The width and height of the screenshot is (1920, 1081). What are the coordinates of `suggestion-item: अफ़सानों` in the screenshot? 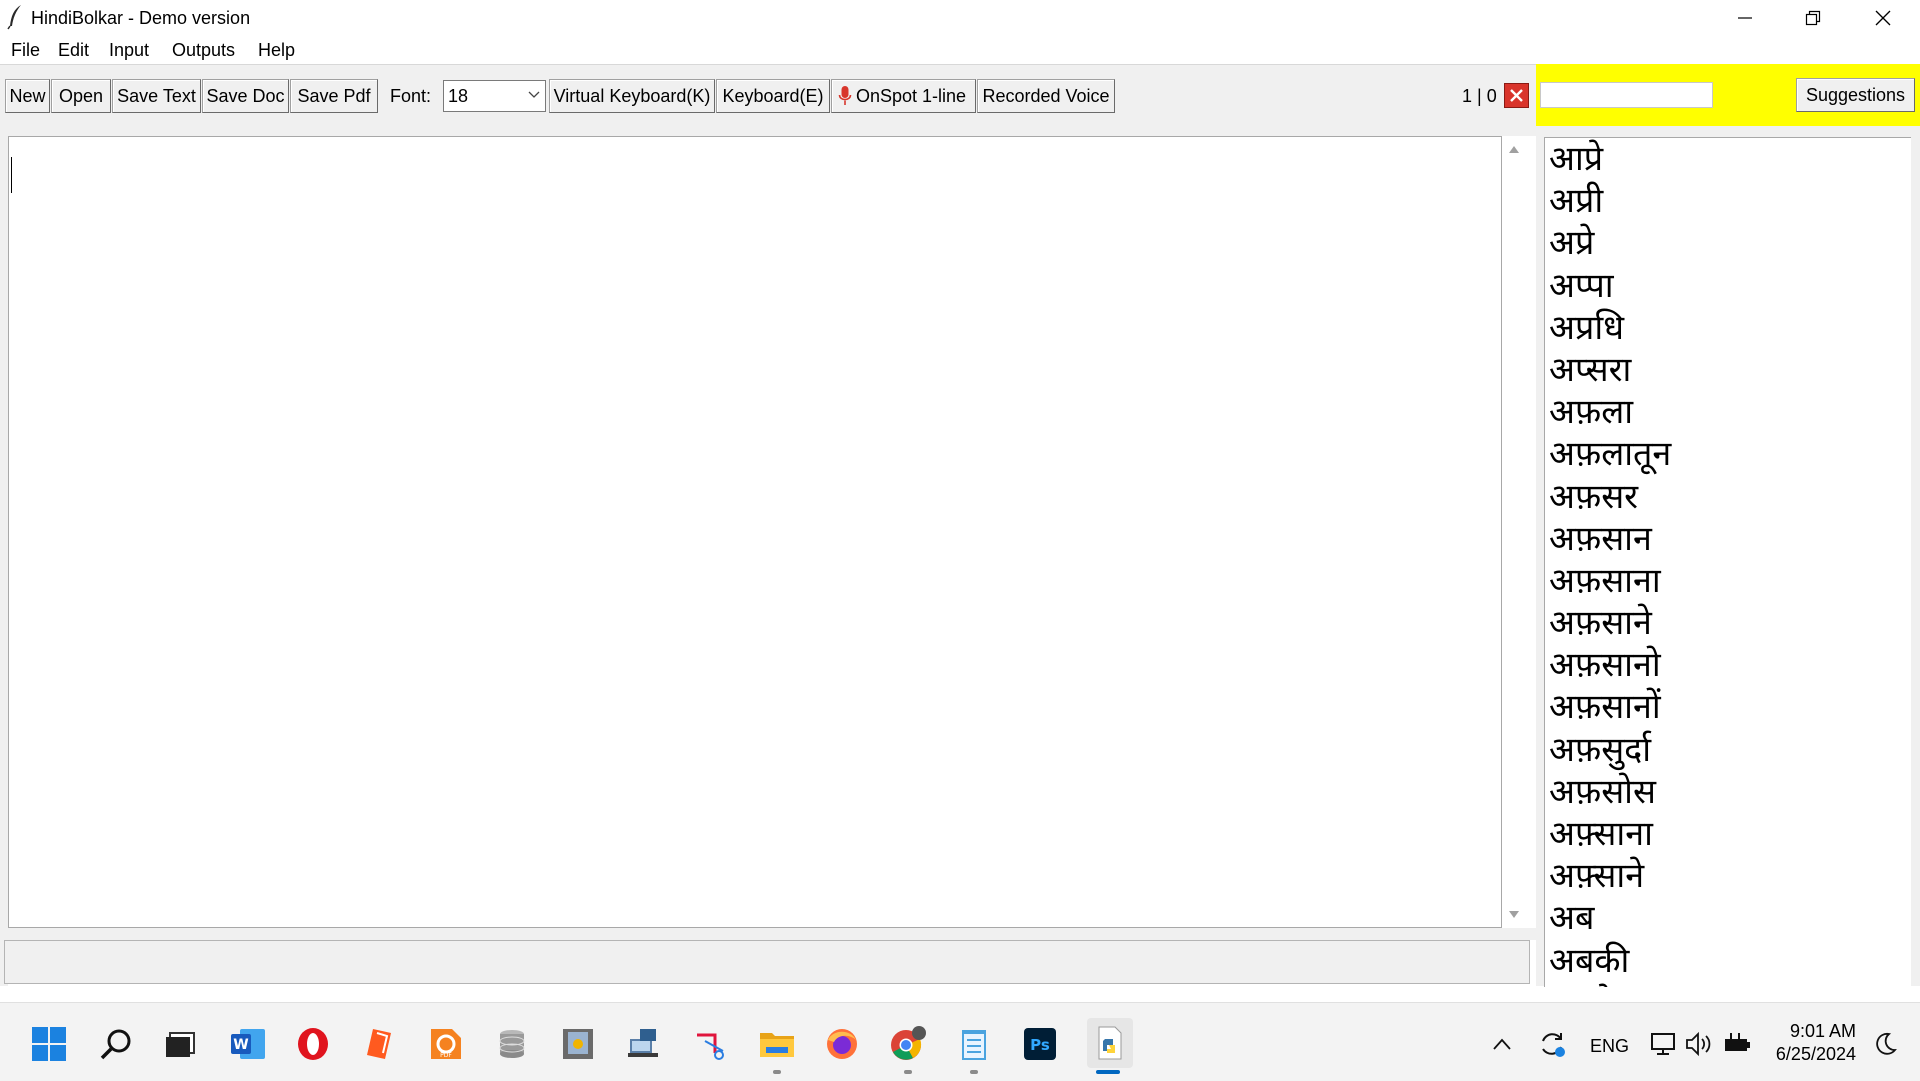 It's located at (1728, 707).